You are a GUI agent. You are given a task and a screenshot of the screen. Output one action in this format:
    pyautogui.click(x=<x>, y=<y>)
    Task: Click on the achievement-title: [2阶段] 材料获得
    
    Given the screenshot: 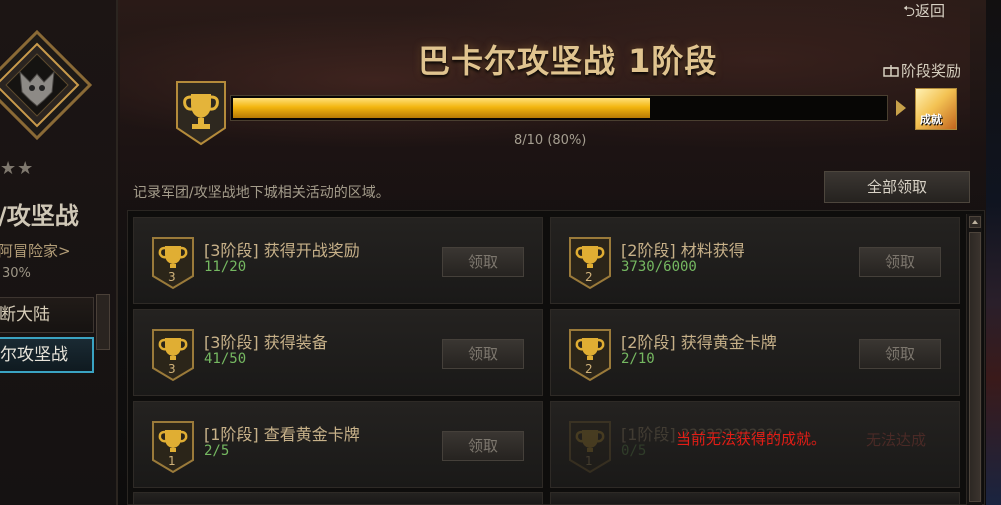 What is the action you would take?
    pyautogui.click(x=683, y=250)
    